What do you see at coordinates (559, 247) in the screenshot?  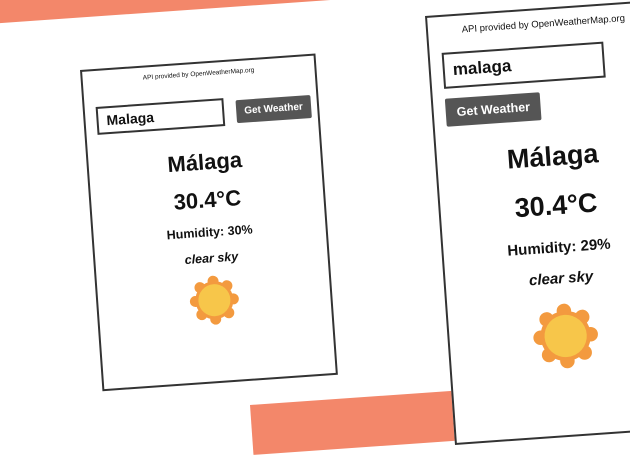 I see `humidity: Humidity: 29%` at bounding box center [559, 247].